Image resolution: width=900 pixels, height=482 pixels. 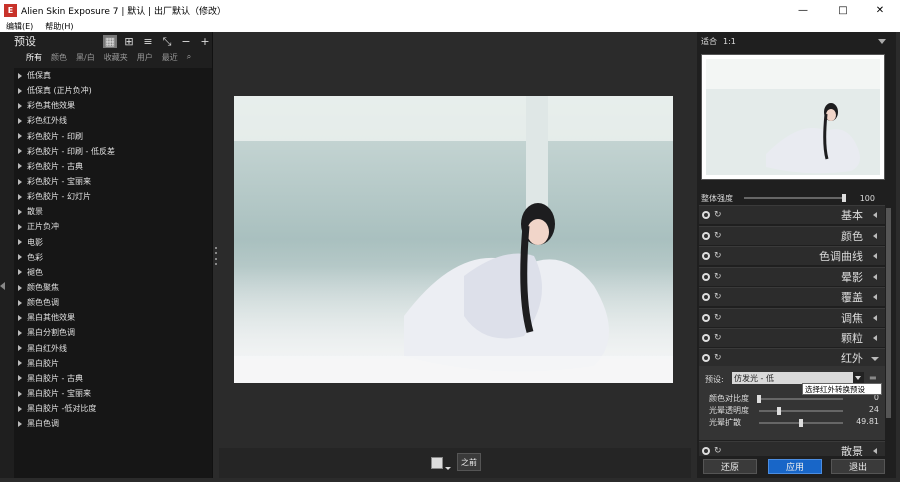 I want to click on collapse-left-panel-icon, so click(x=2, y=286).